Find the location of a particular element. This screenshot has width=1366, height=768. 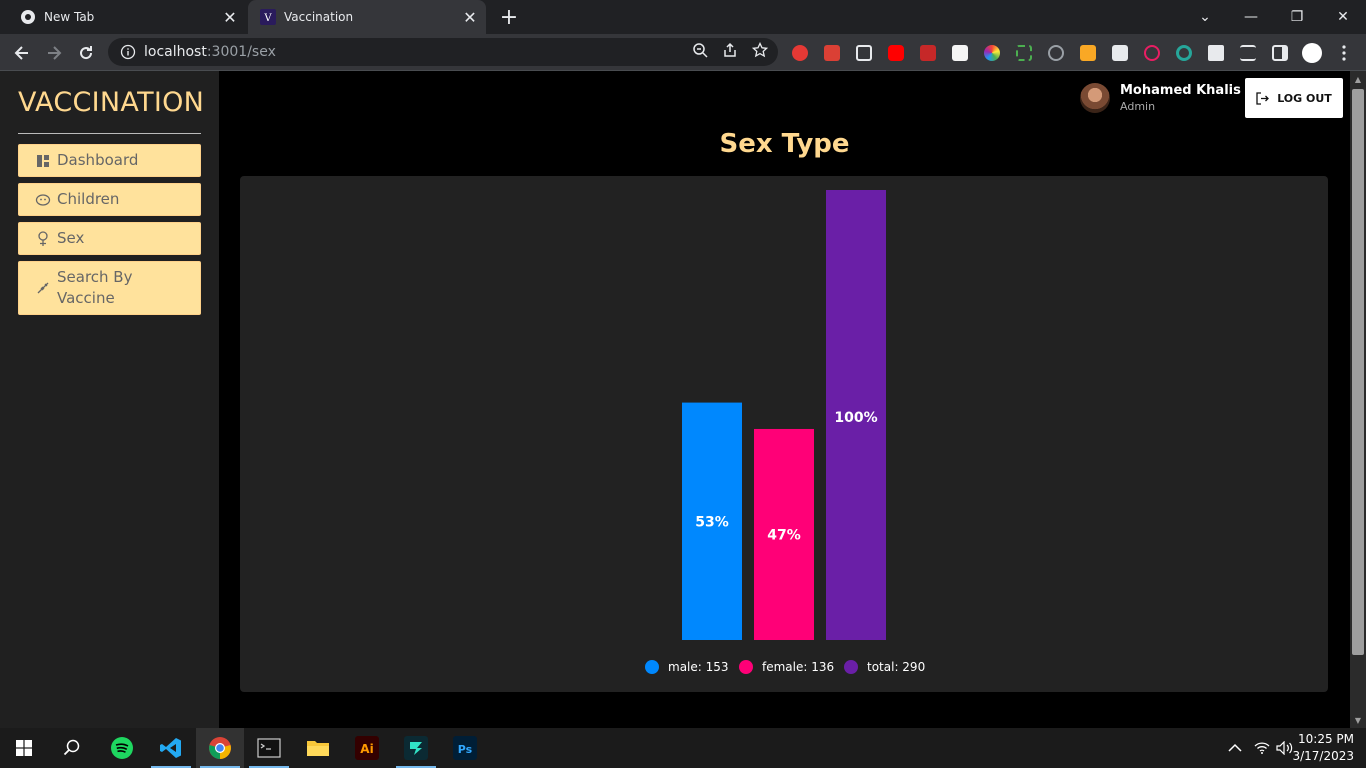

extension-window-icon is located at coordinates (864, 53).